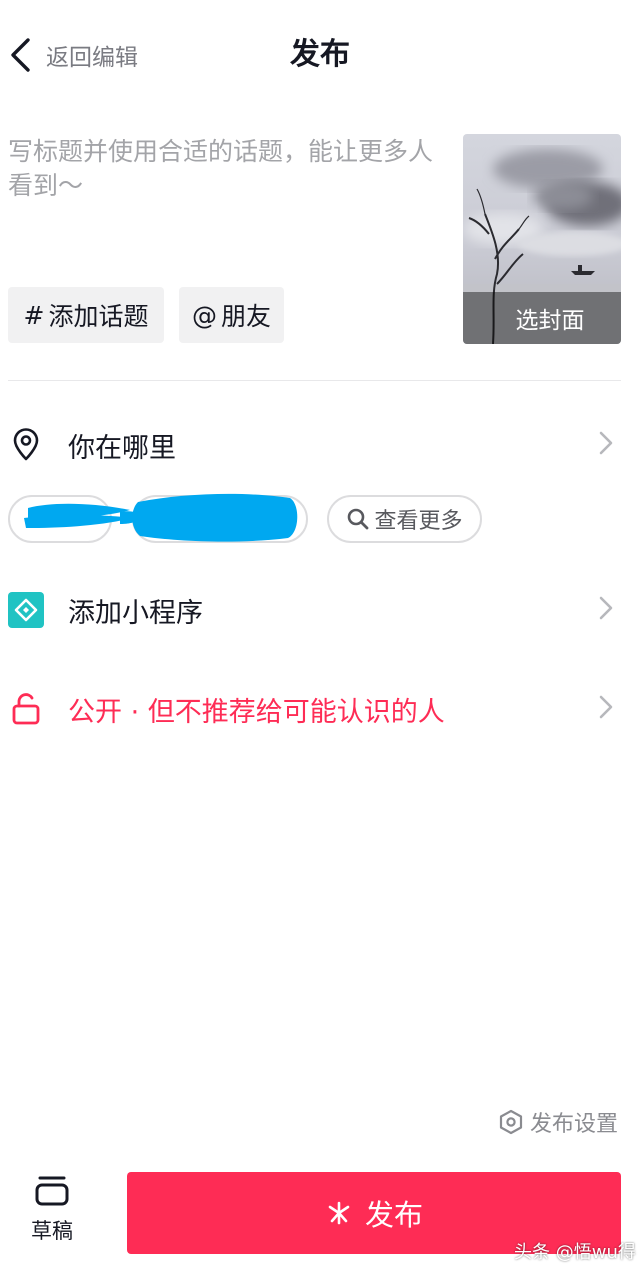 This screenshot has height=1274, width=640. What do you see at coordinates (314, 380) in the screenshot?
I see `section-divider` at bounding box center [314, 380].